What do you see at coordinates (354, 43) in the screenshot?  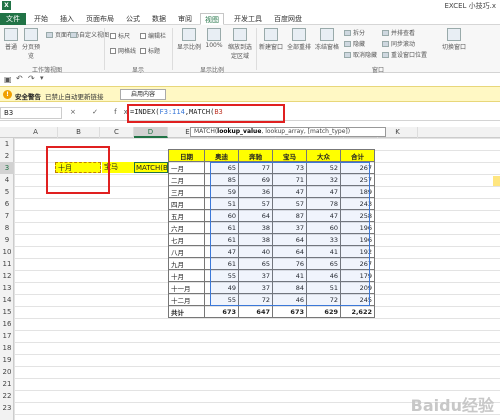 I see `hide-button: 隐藏` at bounding box center [354, 43].